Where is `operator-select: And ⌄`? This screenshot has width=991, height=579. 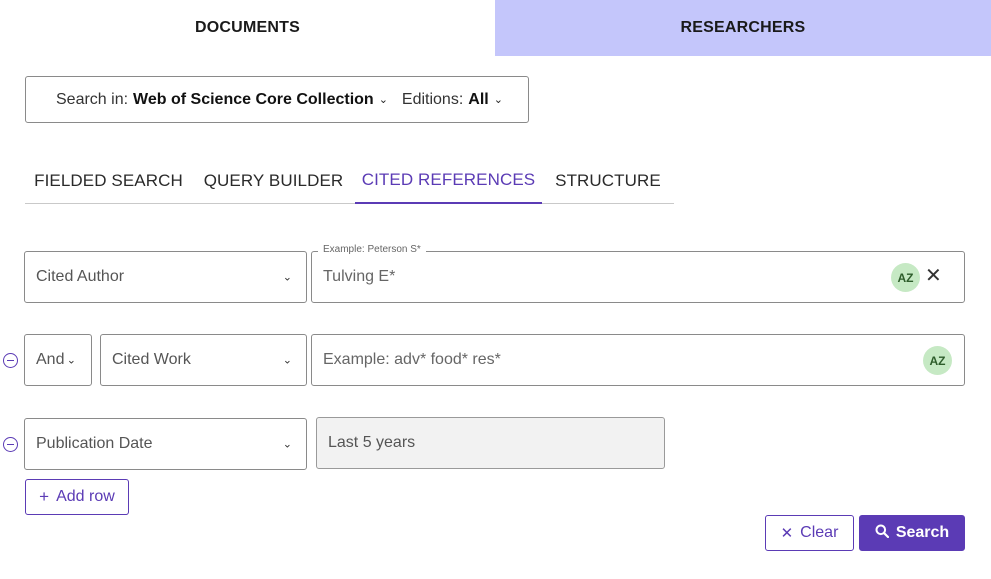
operator-select: And ⌄ is located at coordinates (58, 360).